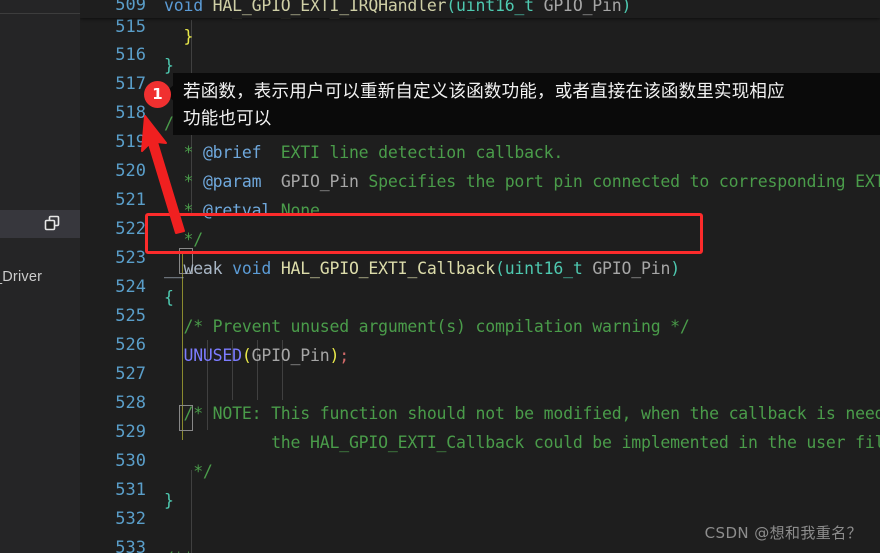 This screenshot has height=553, width=880. Describe the element at coordinates (157, 94) in the screenshot. I see `annotation-badge: 1` at that location.